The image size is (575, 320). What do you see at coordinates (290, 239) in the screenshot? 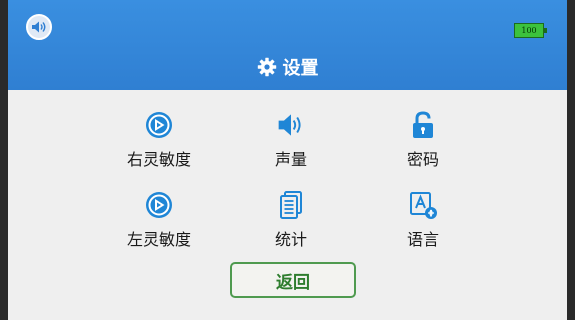
I see `menu-item-label: 统计` at bounding box center [290, 239].